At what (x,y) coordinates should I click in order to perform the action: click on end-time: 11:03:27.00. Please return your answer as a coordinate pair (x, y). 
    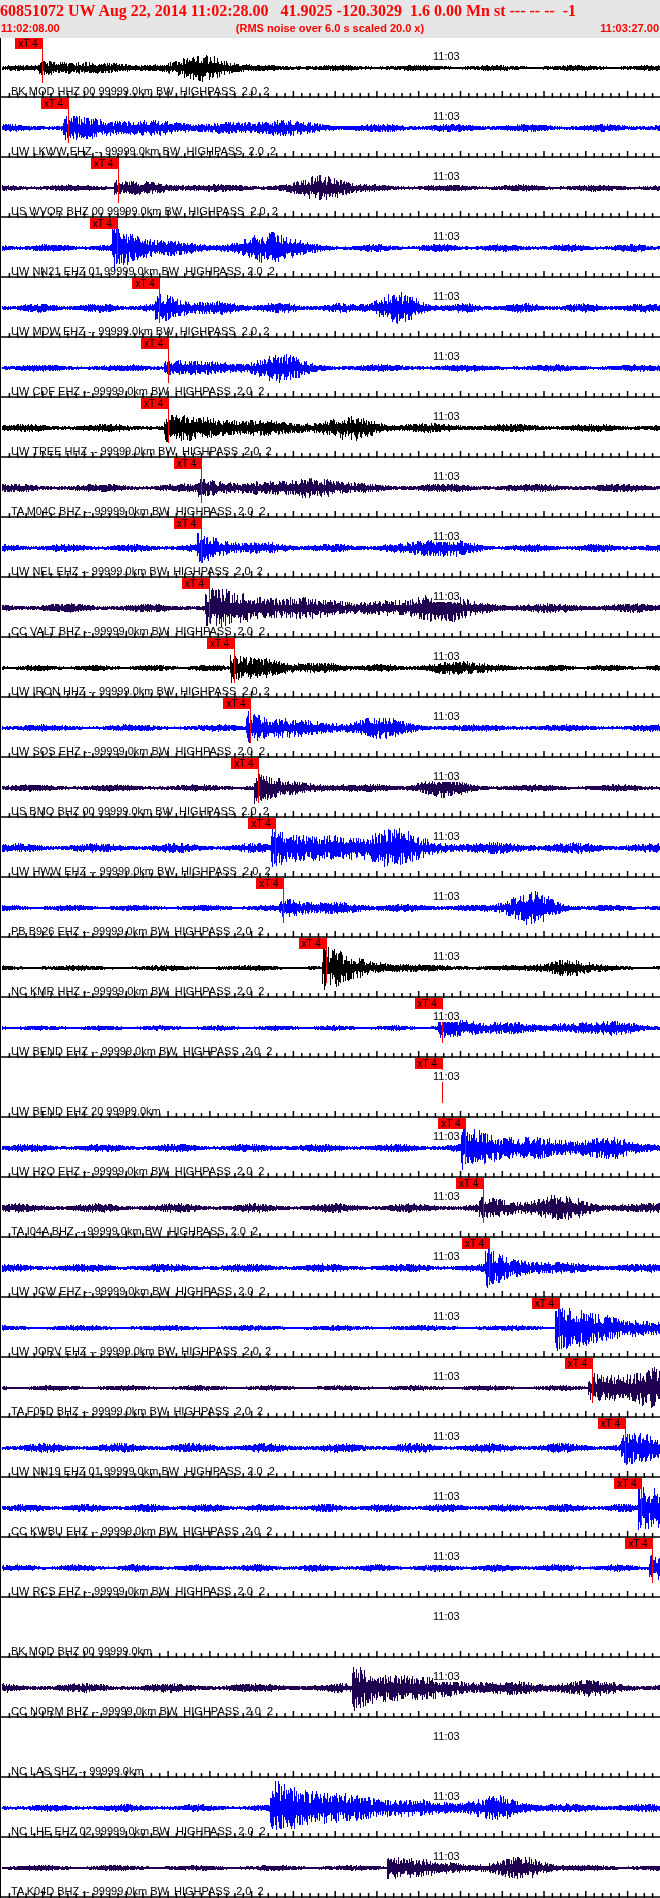
    Looking at the image, I should click on (629, 28).